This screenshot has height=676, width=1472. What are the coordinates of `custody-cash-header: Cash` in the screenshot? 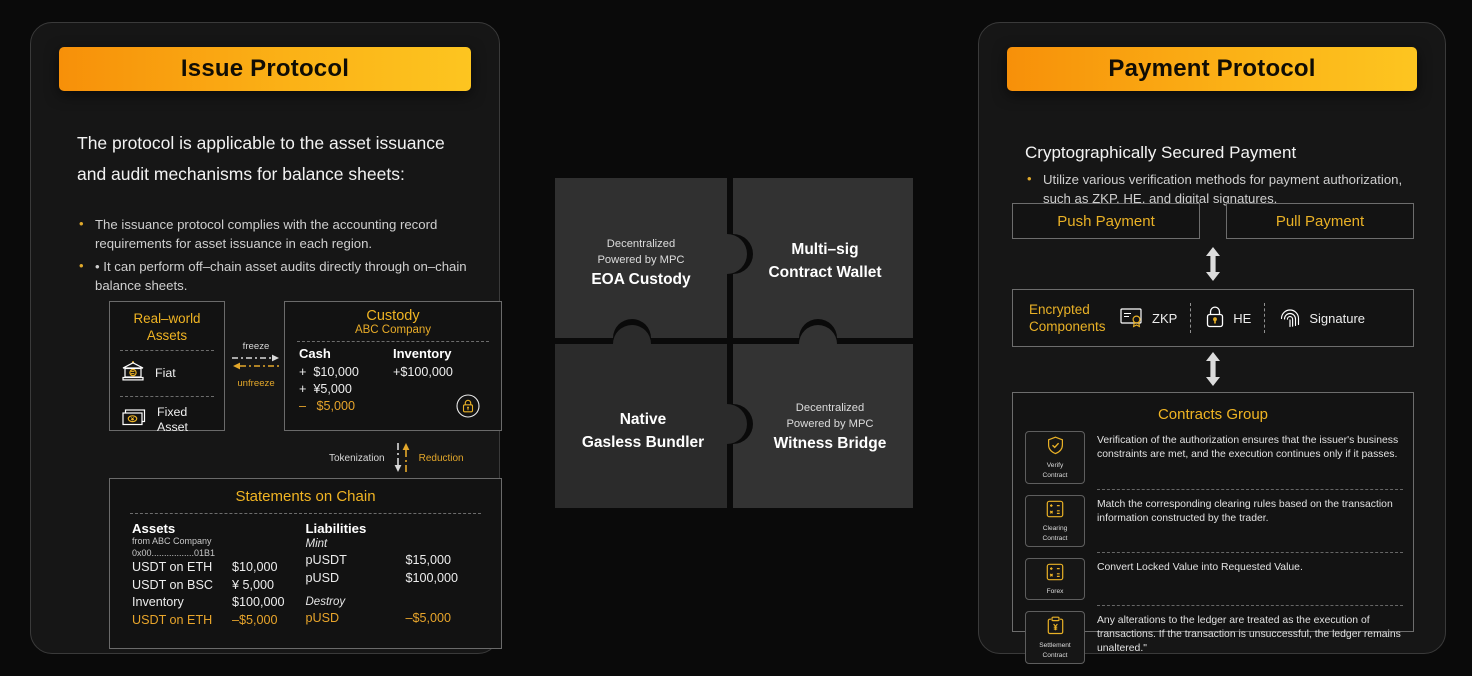 It's located at (315, 353).